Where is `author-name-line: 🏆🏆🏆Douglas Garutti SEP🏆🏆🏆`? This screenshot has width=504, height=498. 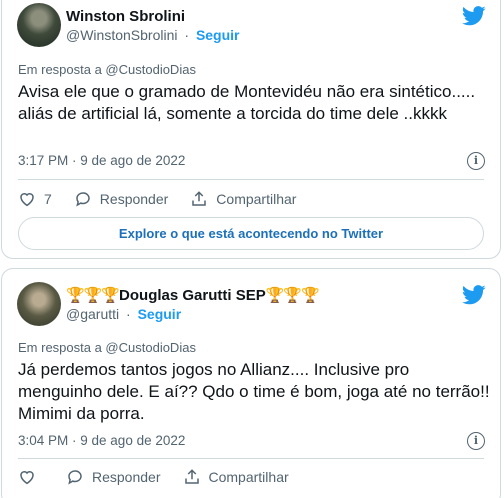 author-name-line: 🏆🏆🏆Douglas Garutti SEP🏆🏆🏆 is located at coordinates (193, 295).